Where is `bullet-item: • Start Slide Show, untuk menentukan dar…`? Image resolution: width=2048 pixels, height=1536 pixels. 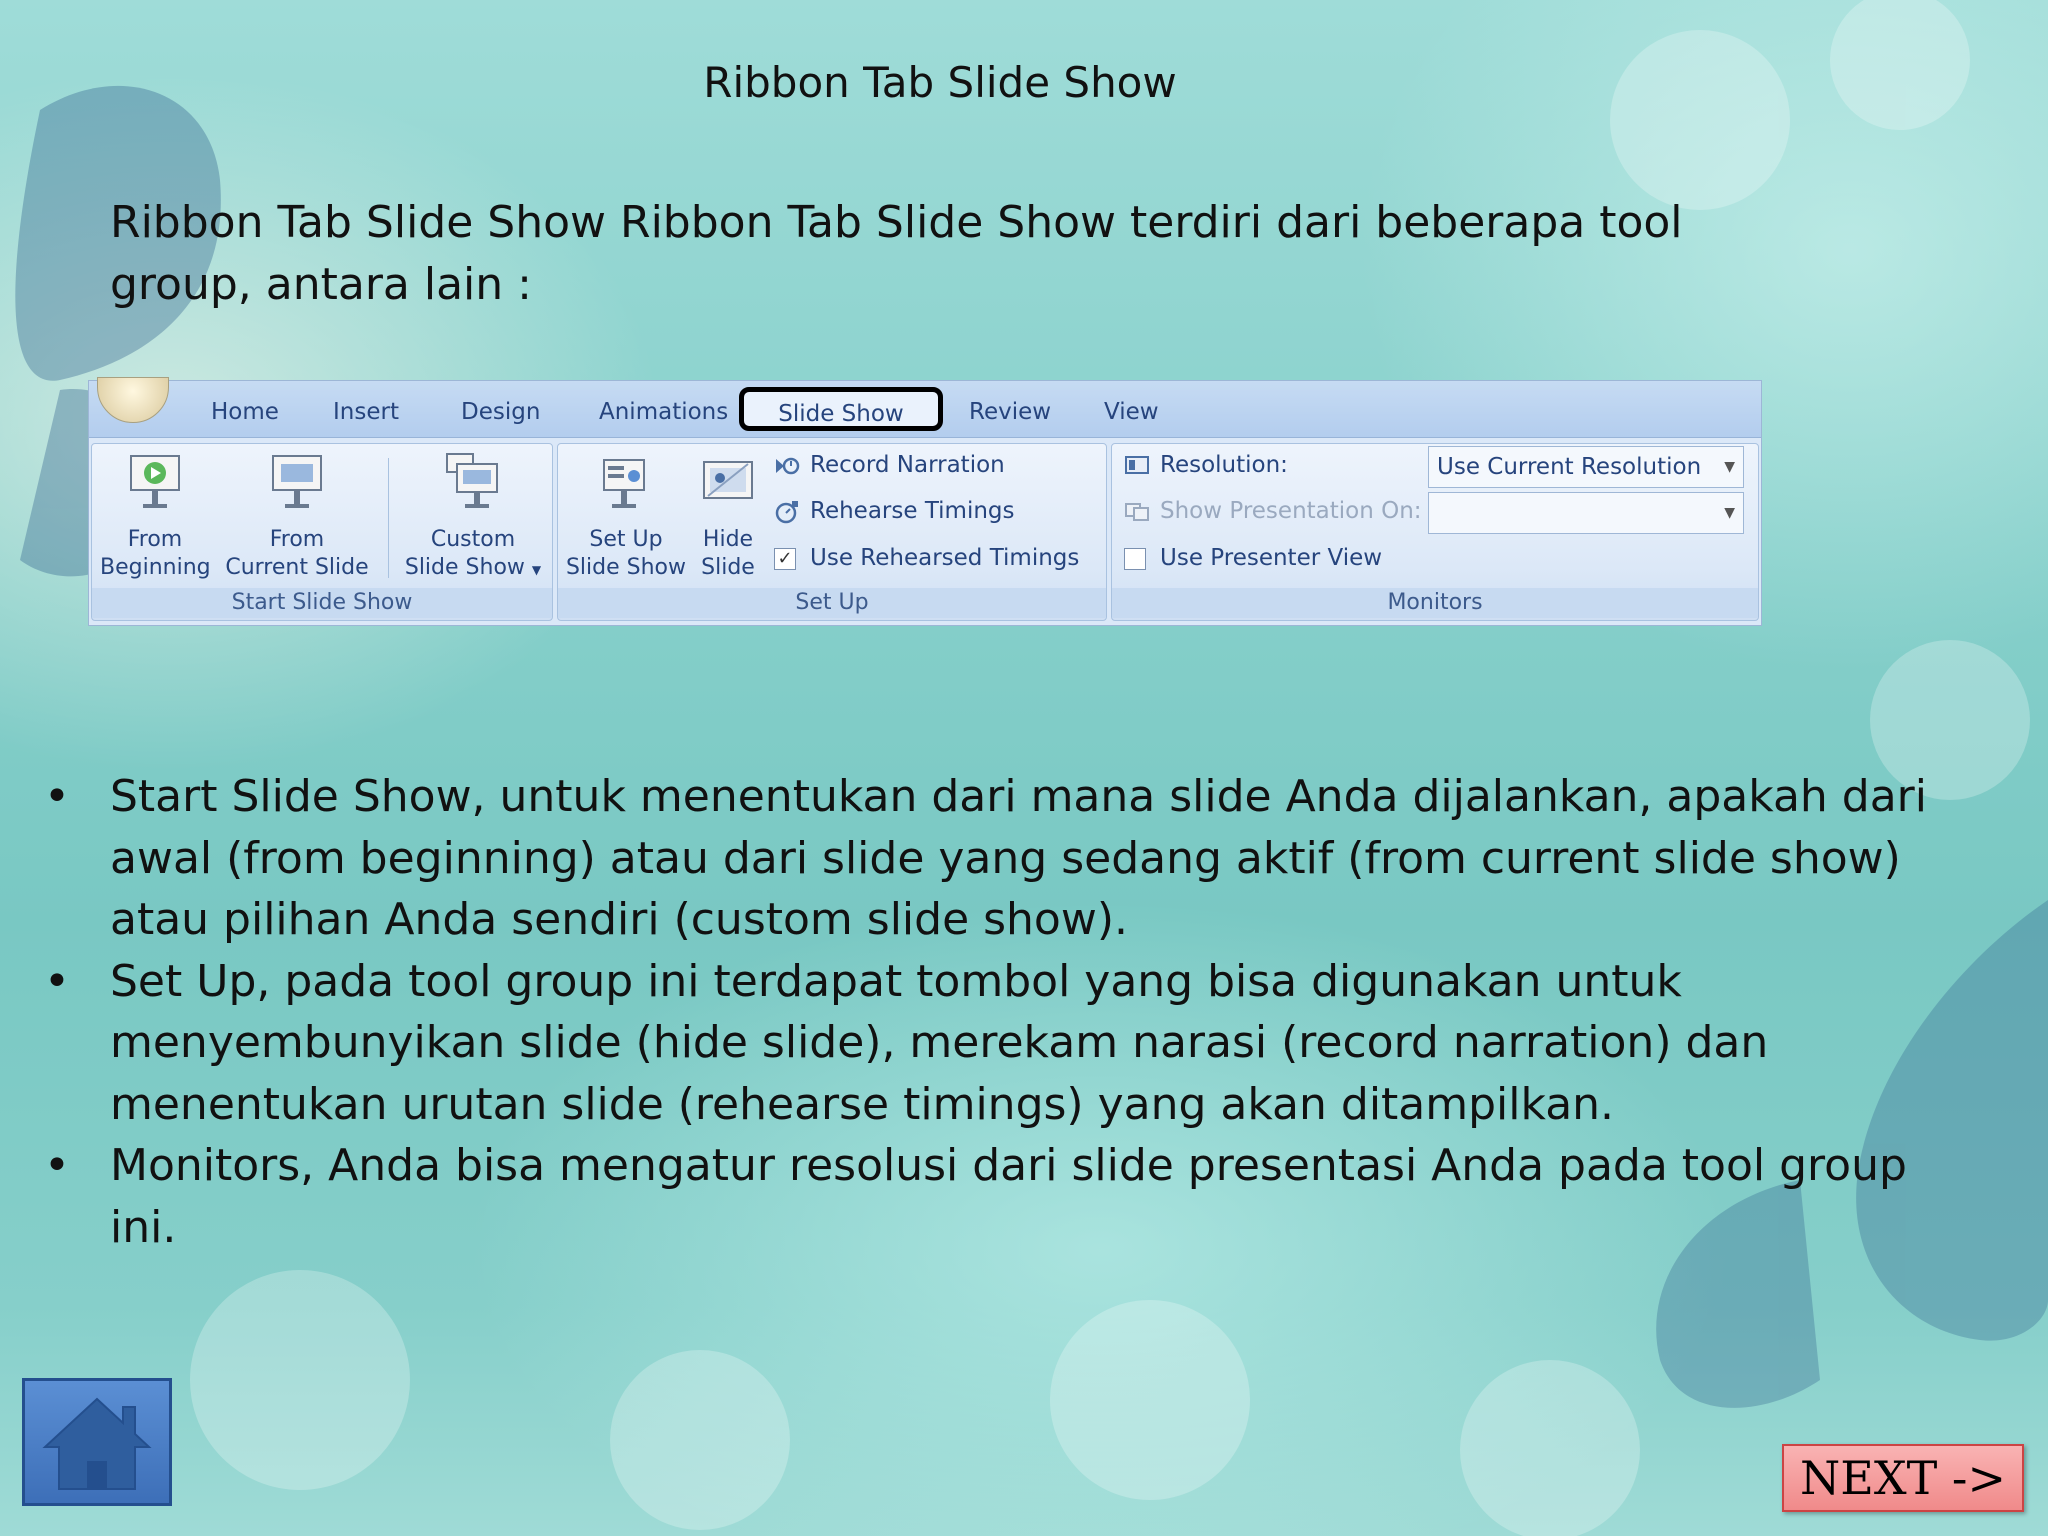
bullet-item: • Start Slide Show, untuk menentukan dar… is located at coordinates (990, 858).